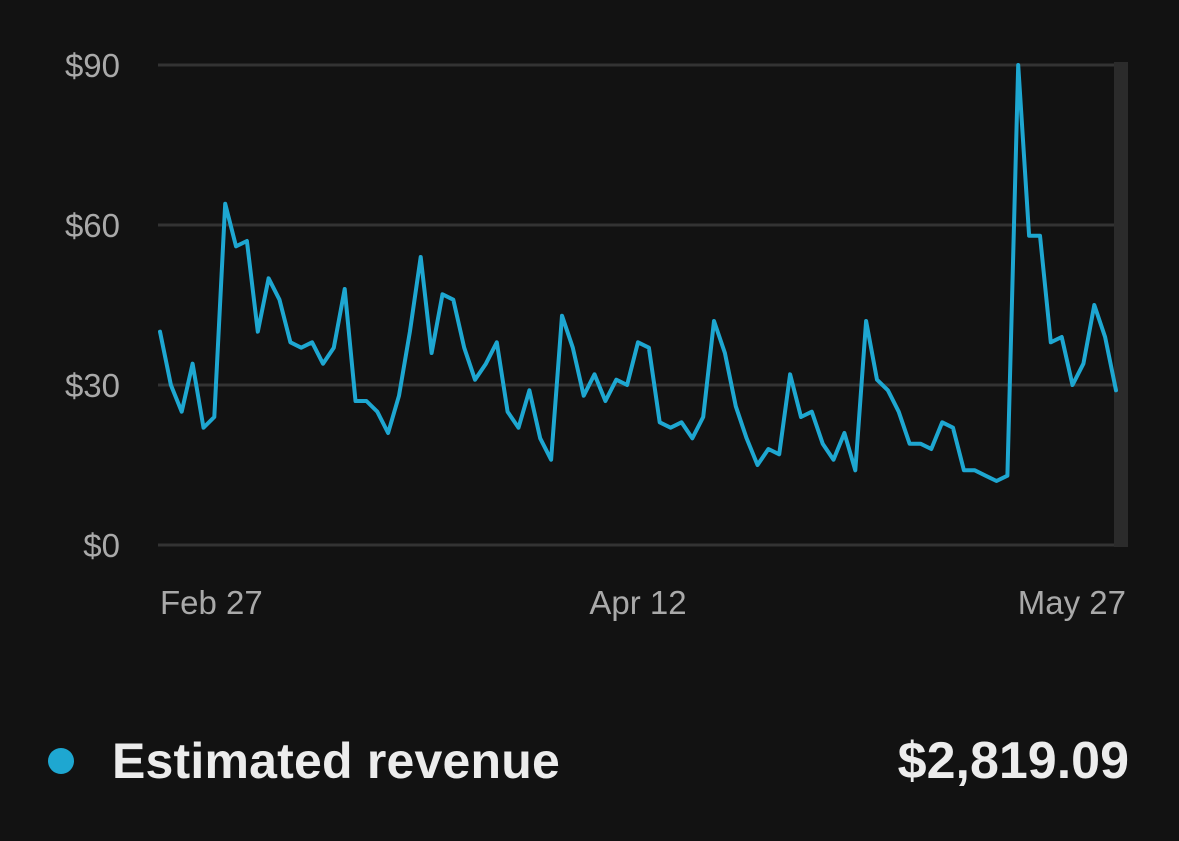  I want to click on y-tick-label: $90, so click(92, 65).